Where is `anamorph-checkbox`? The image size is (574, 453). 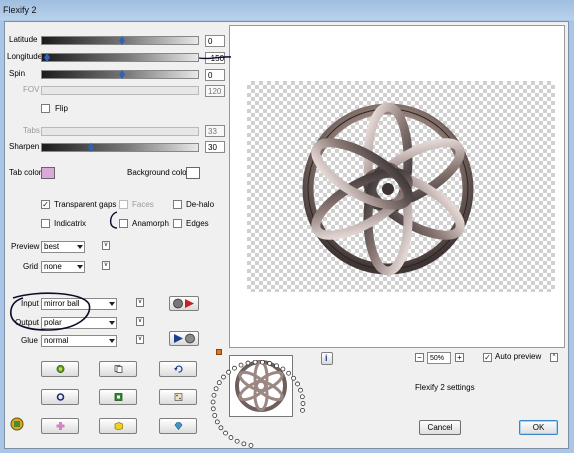 anamorph-checkbox is located at coordinates (123, 223).